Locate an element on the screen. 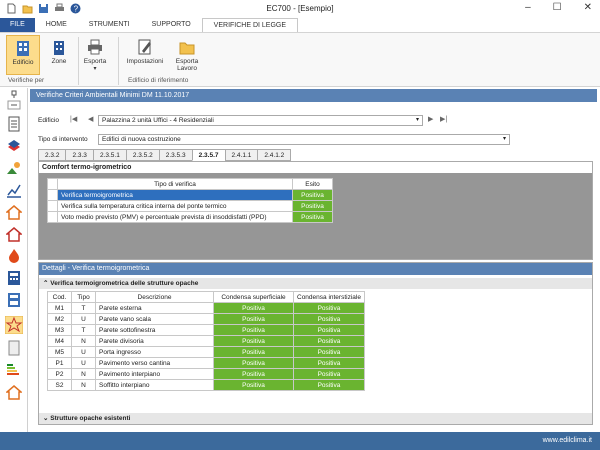  esporta-lavoro-button: Esporta Lavoro is located at coordinates (187, 55).